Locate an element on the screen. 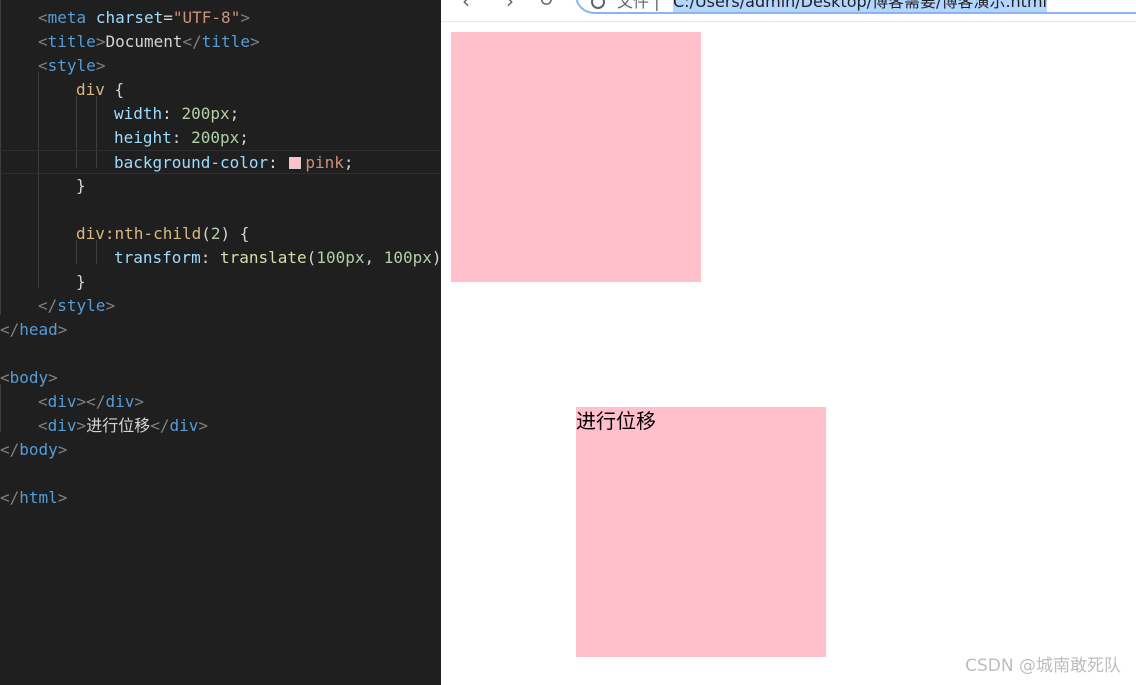 The width and height of the screenshot is (1136, 685). code-token: background-color is located at coordinates (191, 162).